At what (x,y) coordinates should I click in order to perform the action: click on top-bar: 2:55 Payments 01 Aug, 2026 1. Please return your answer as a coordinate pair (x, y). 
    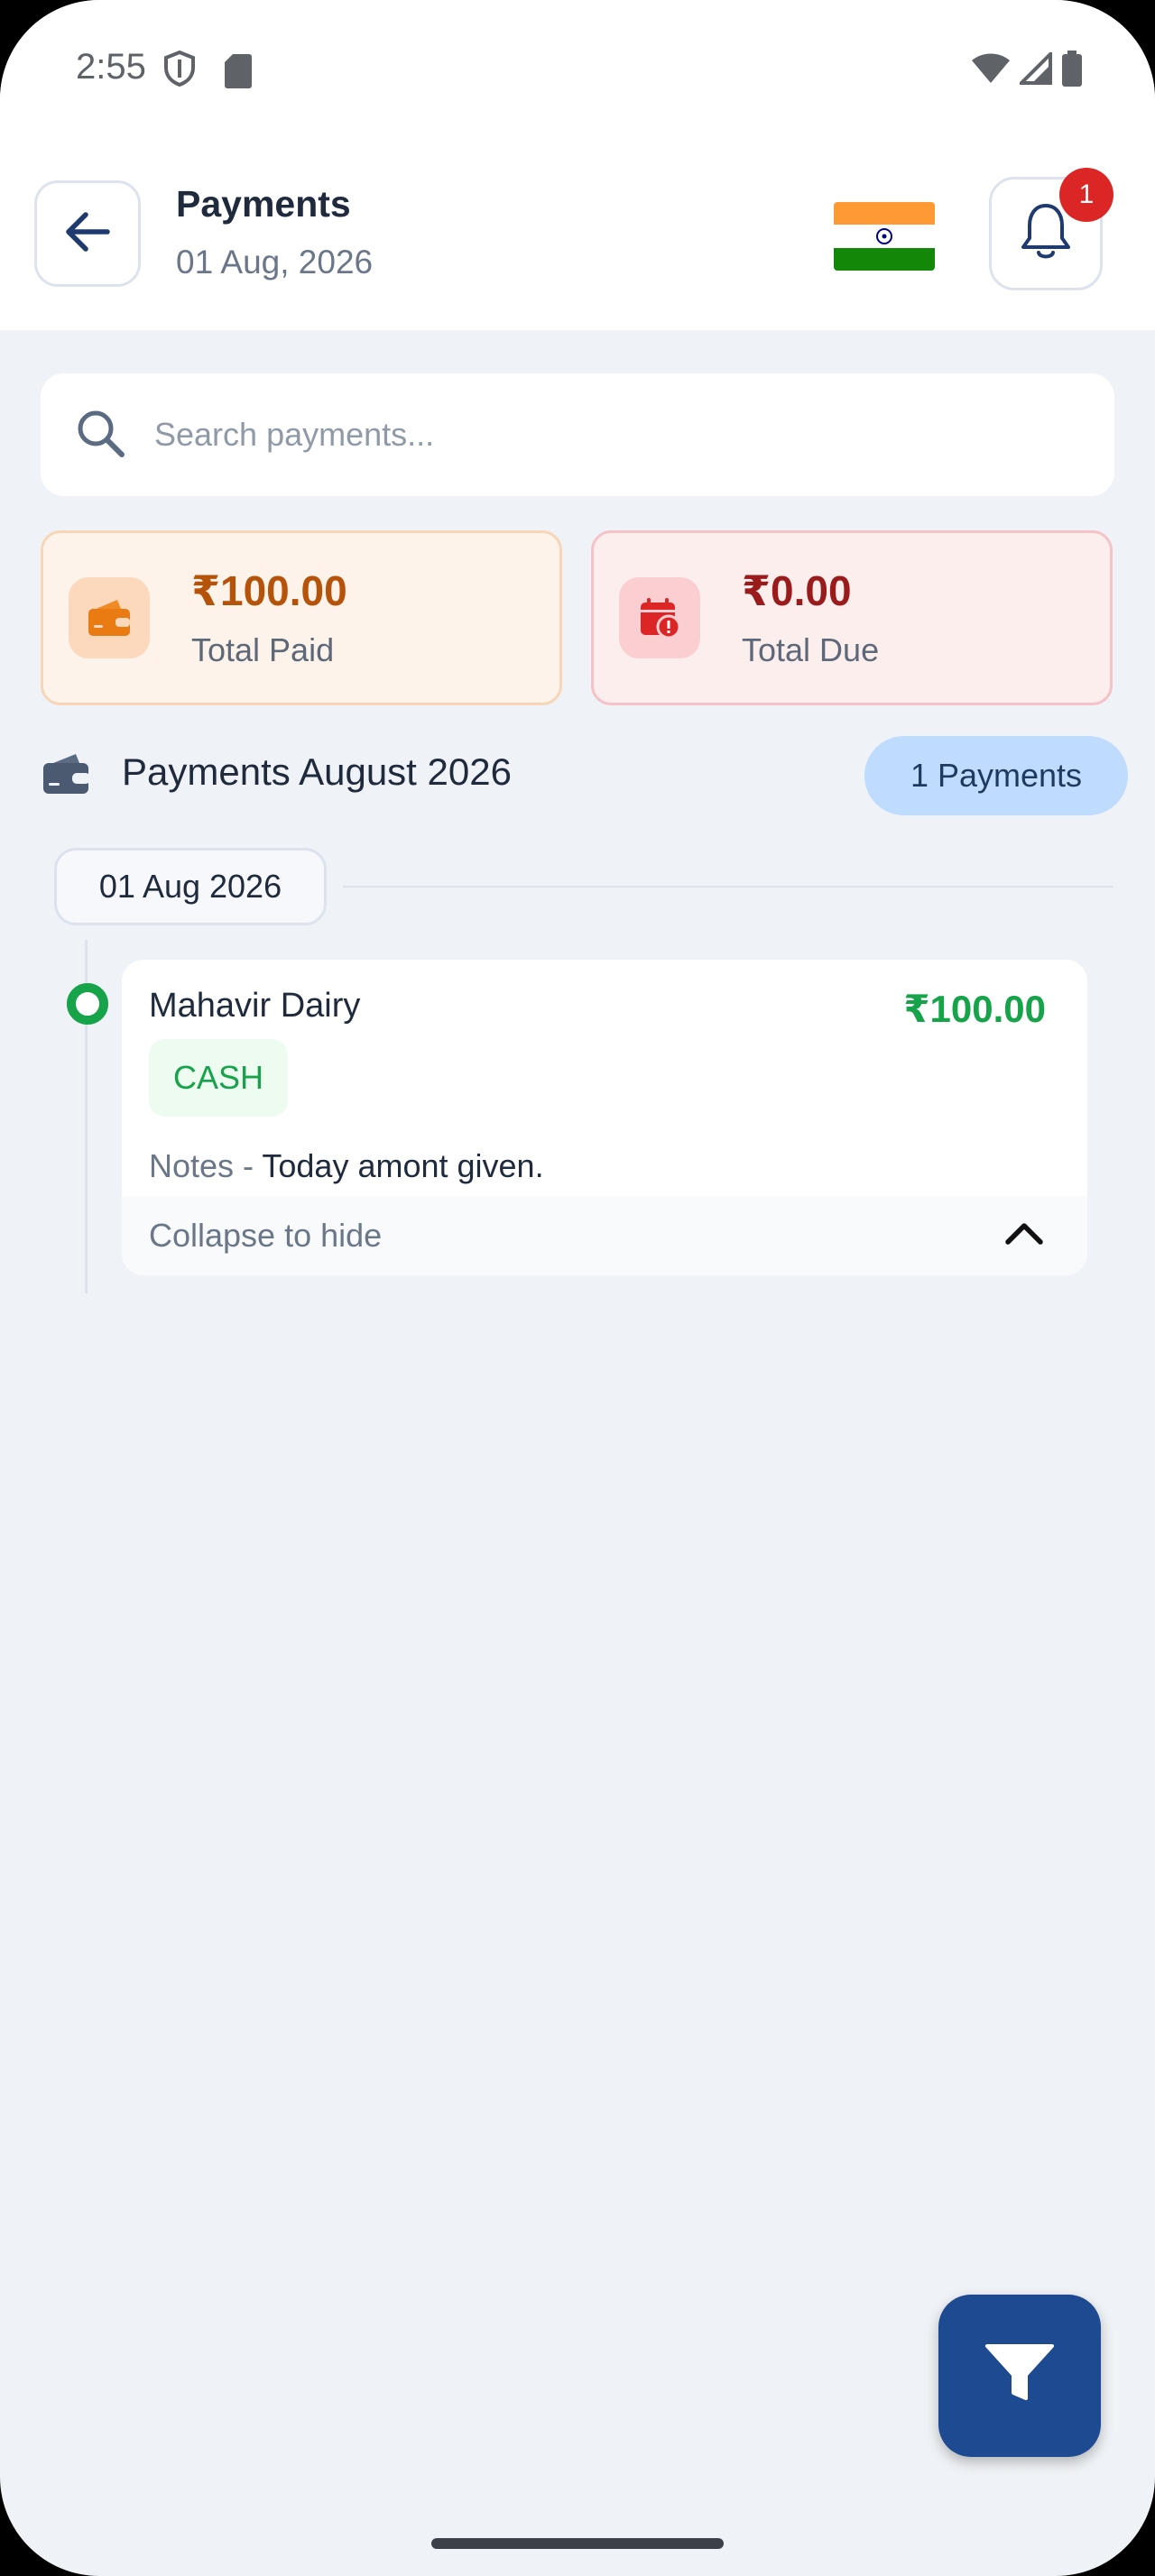
    Looking at the image, I should click on (577, 165).